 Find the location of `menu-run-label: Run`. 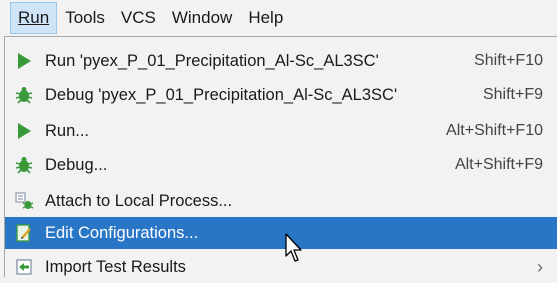

menu-run-label: Run is located at coordinates (34, 17).